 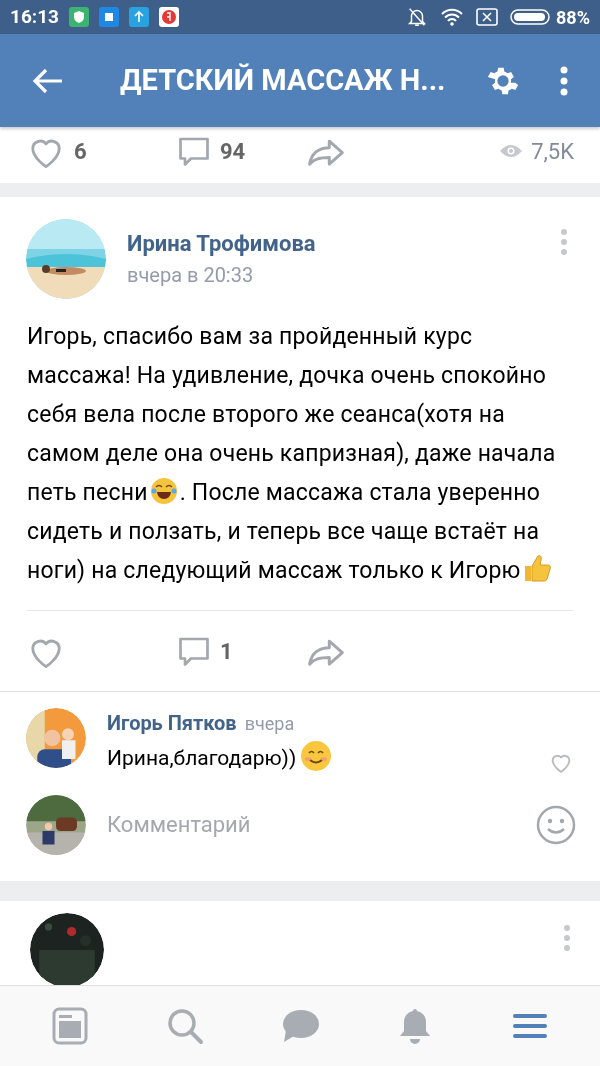 What do you see at coordinates (69, 1026) in the screenshot?
I see `newsfeed-icon` at bounding box center [69, 1026].